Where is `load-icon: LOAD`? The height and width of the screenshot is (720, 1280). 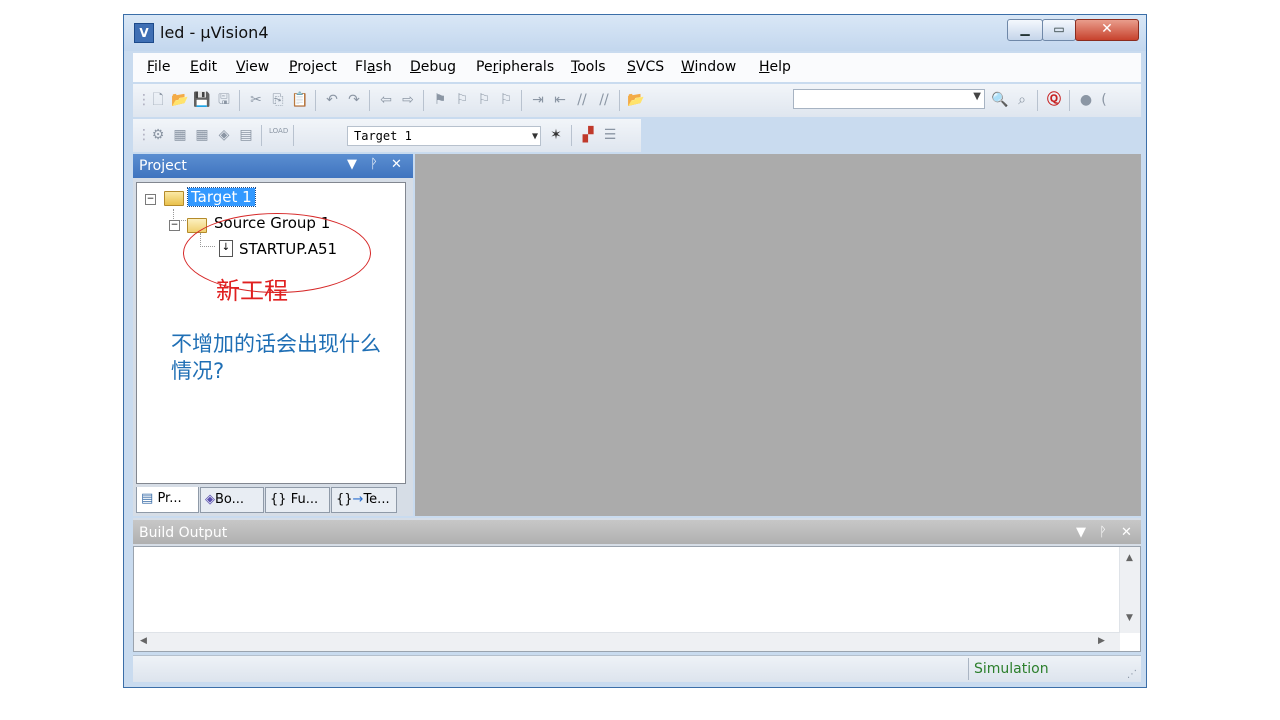
load-icon: LOAD is located at coordinates (279, 135).